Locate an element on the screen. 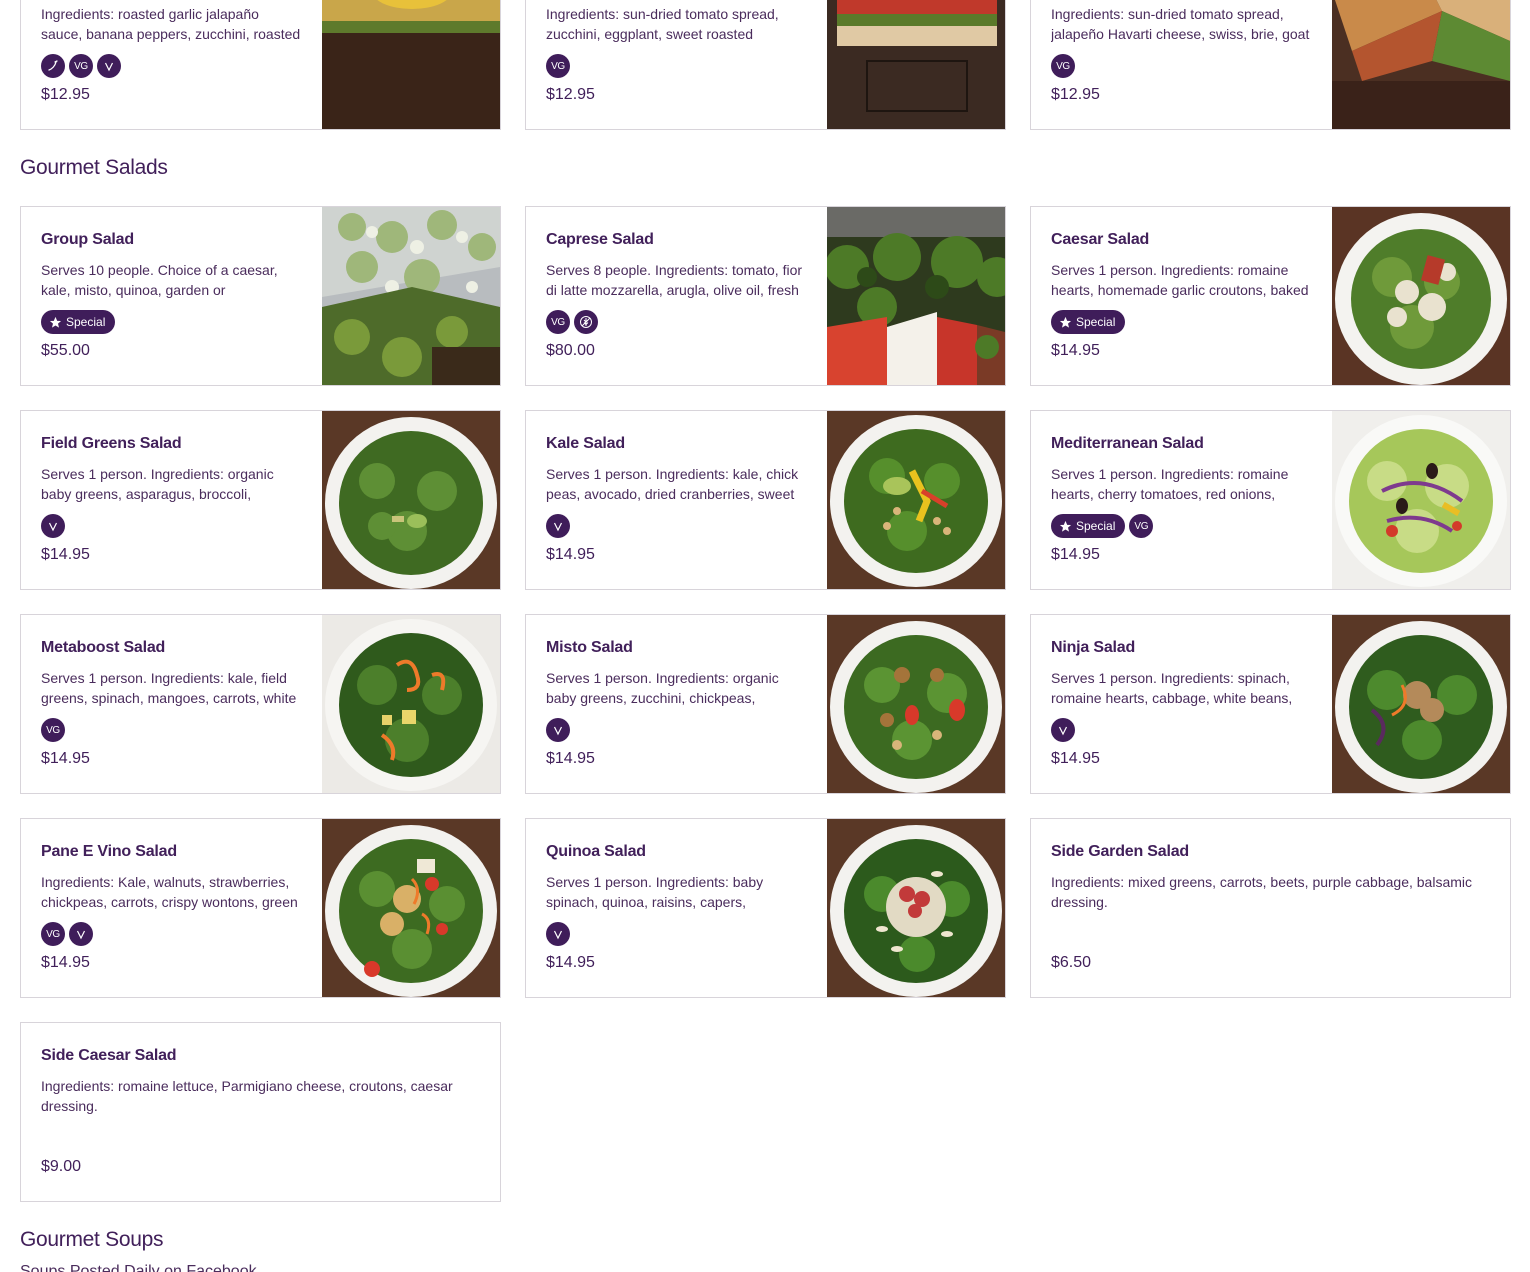  item-name: Caprese Salad is located at coordinates (600, 239).